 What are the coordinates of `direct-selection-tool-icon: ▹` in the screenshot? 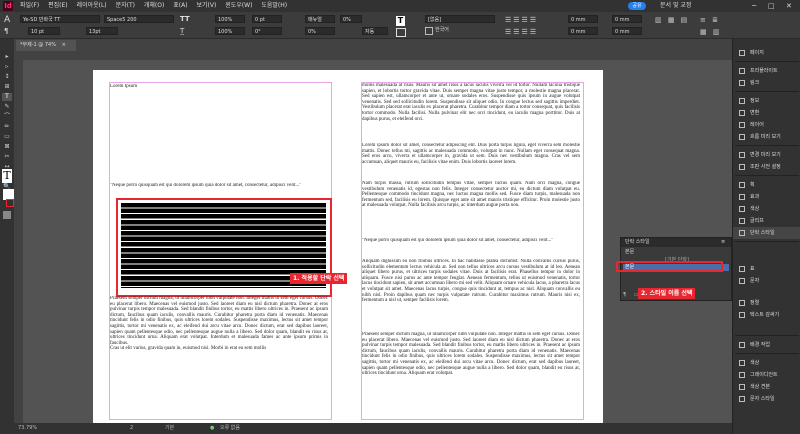 It's located at (7, 67).